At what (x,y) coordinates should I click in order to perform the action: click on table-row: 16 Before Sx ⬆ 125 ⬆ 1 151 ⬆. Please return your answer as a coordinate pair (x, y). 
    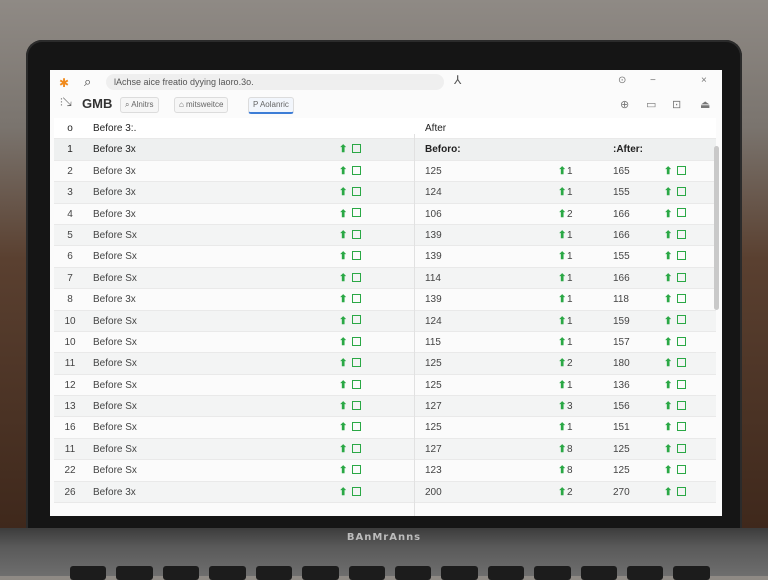
    Looking at the image, I should click on (385, 428).